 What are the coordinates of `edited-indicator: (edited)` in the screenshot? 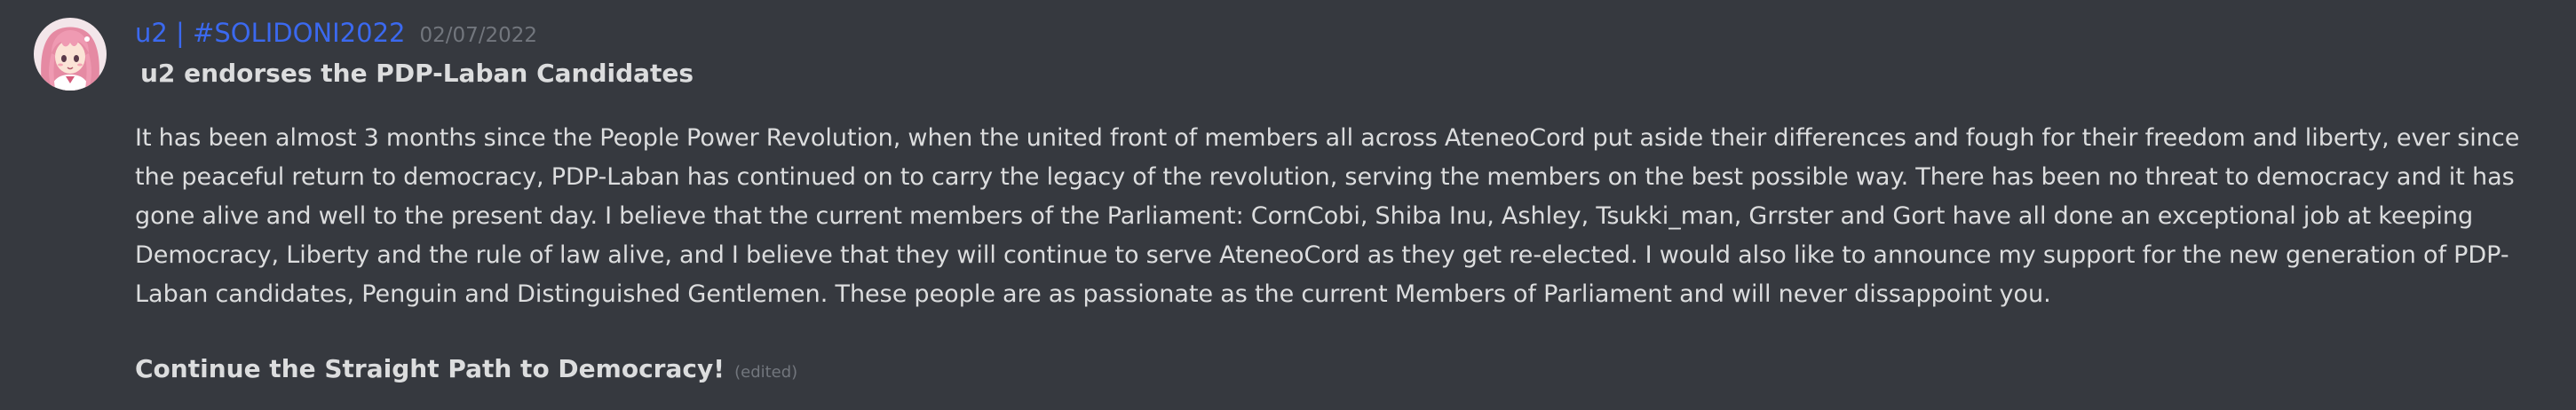 It's located at (766, 372).